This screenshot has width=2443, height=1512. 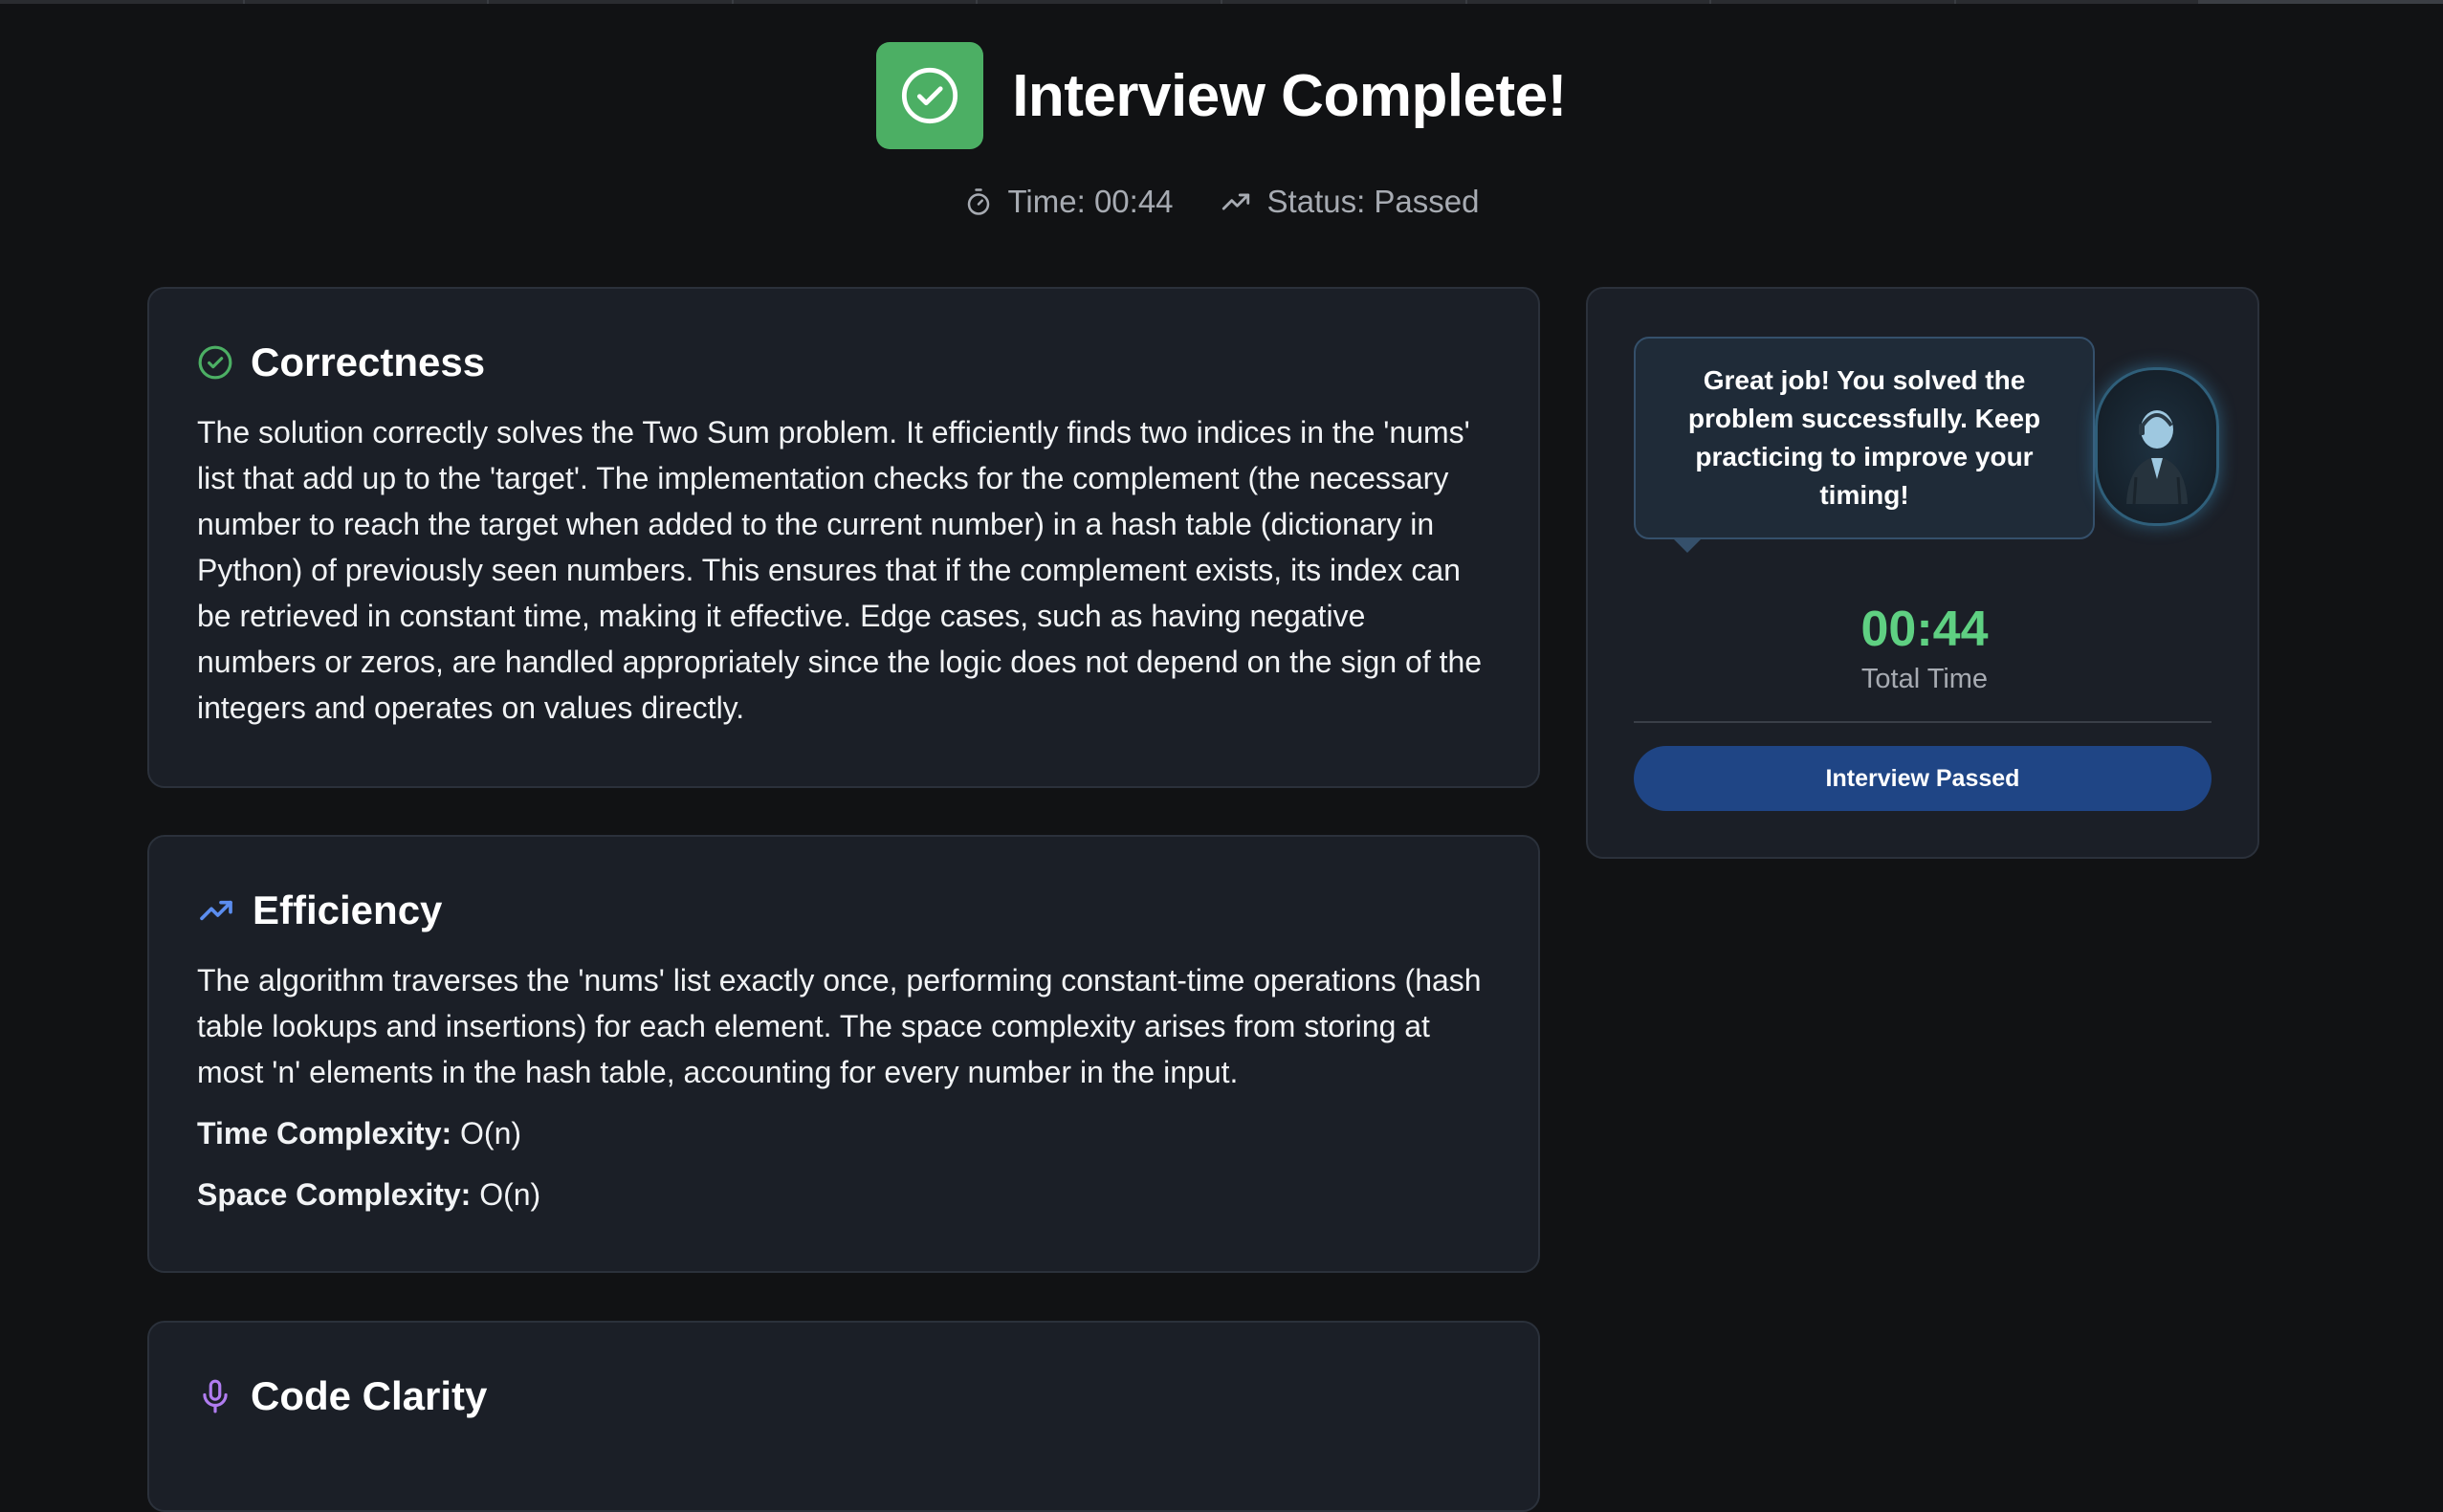 I want to click on efficiency-title: Efficiency, so click(x=348, y=909).